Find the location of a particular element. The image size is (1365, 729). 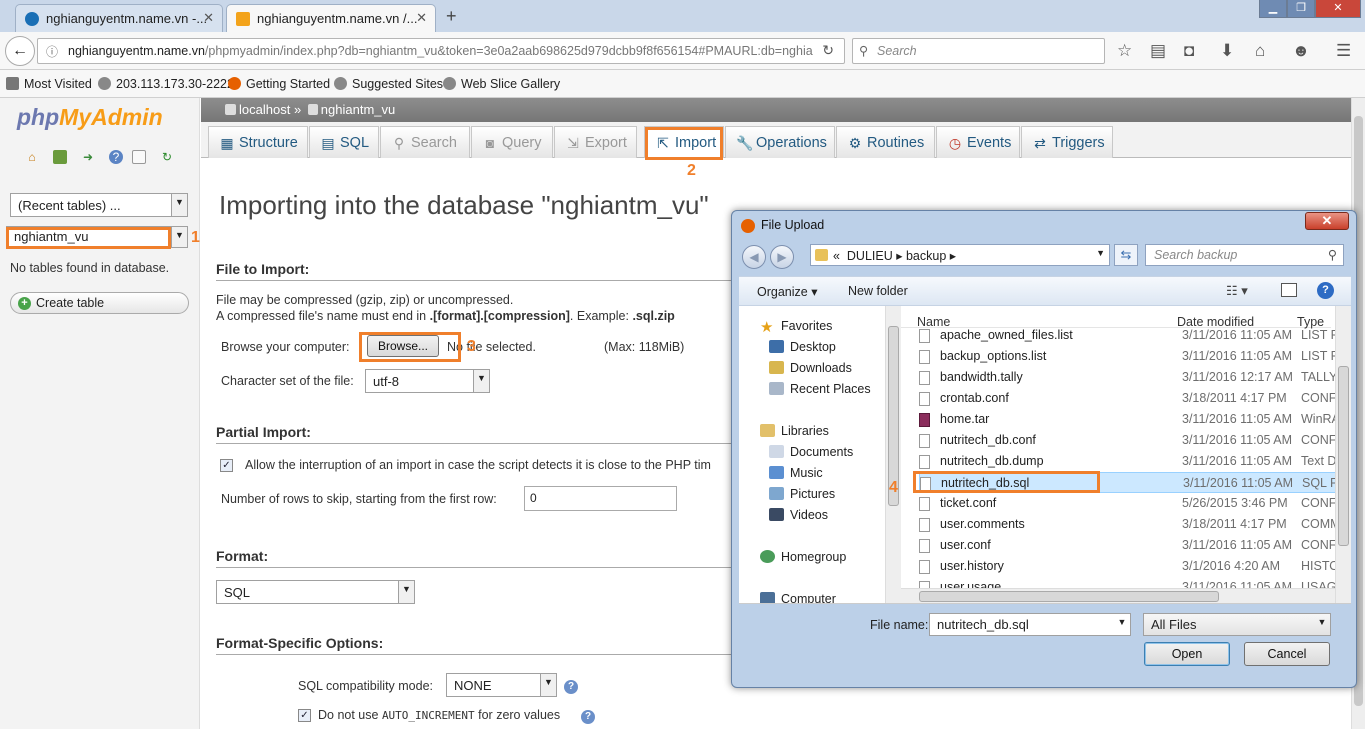

tab-routines: ⚙ Routines is located at coordinates (885, 142).